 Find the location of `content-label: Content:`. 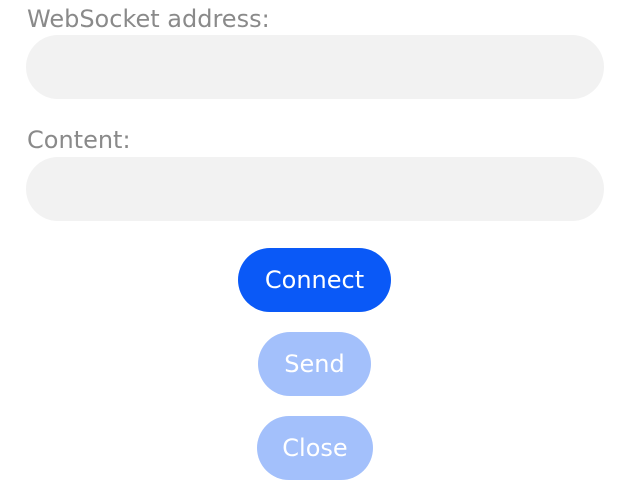

content-label: Content: is located at coordinates (79, 140).